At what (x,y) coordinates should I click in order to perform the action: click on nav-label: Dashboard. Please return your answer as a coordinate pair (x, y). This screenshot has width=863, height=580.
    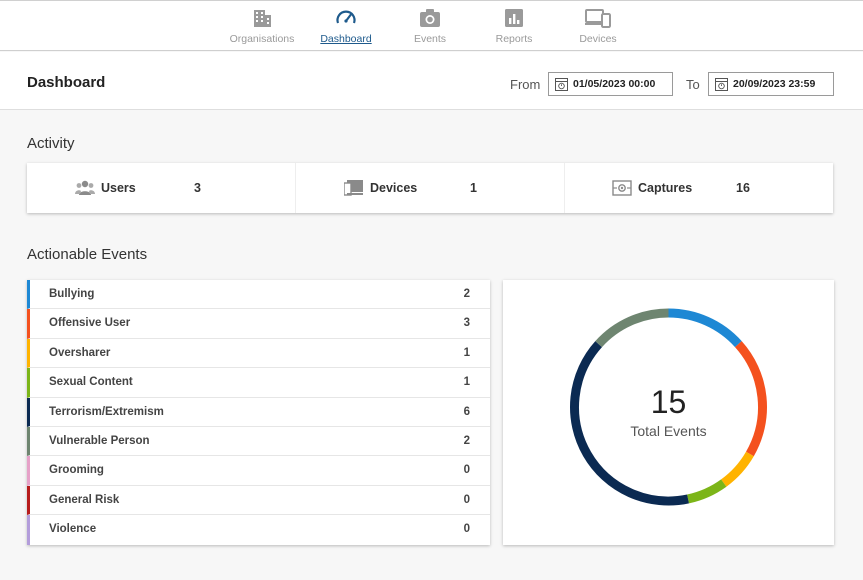
    Looking at the image, I should click on (346, 39).